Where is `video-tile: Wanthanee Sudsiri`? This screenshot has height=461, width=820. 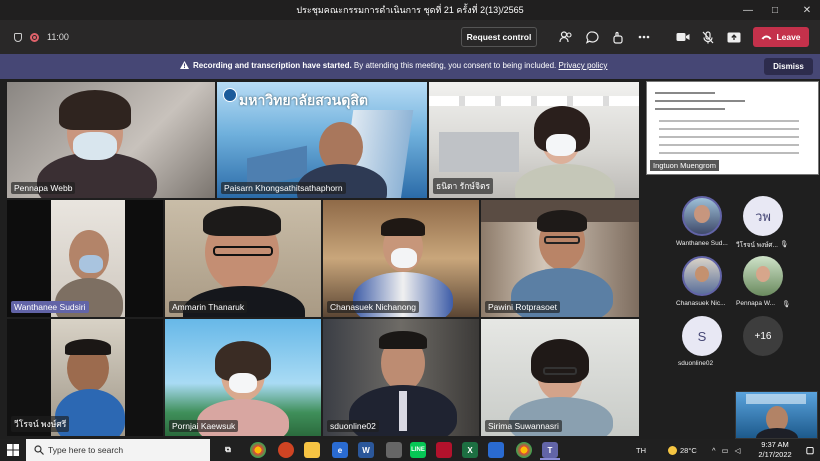 video-tile: Wanthanee Sudsiri is located at coordinates (85, 258).